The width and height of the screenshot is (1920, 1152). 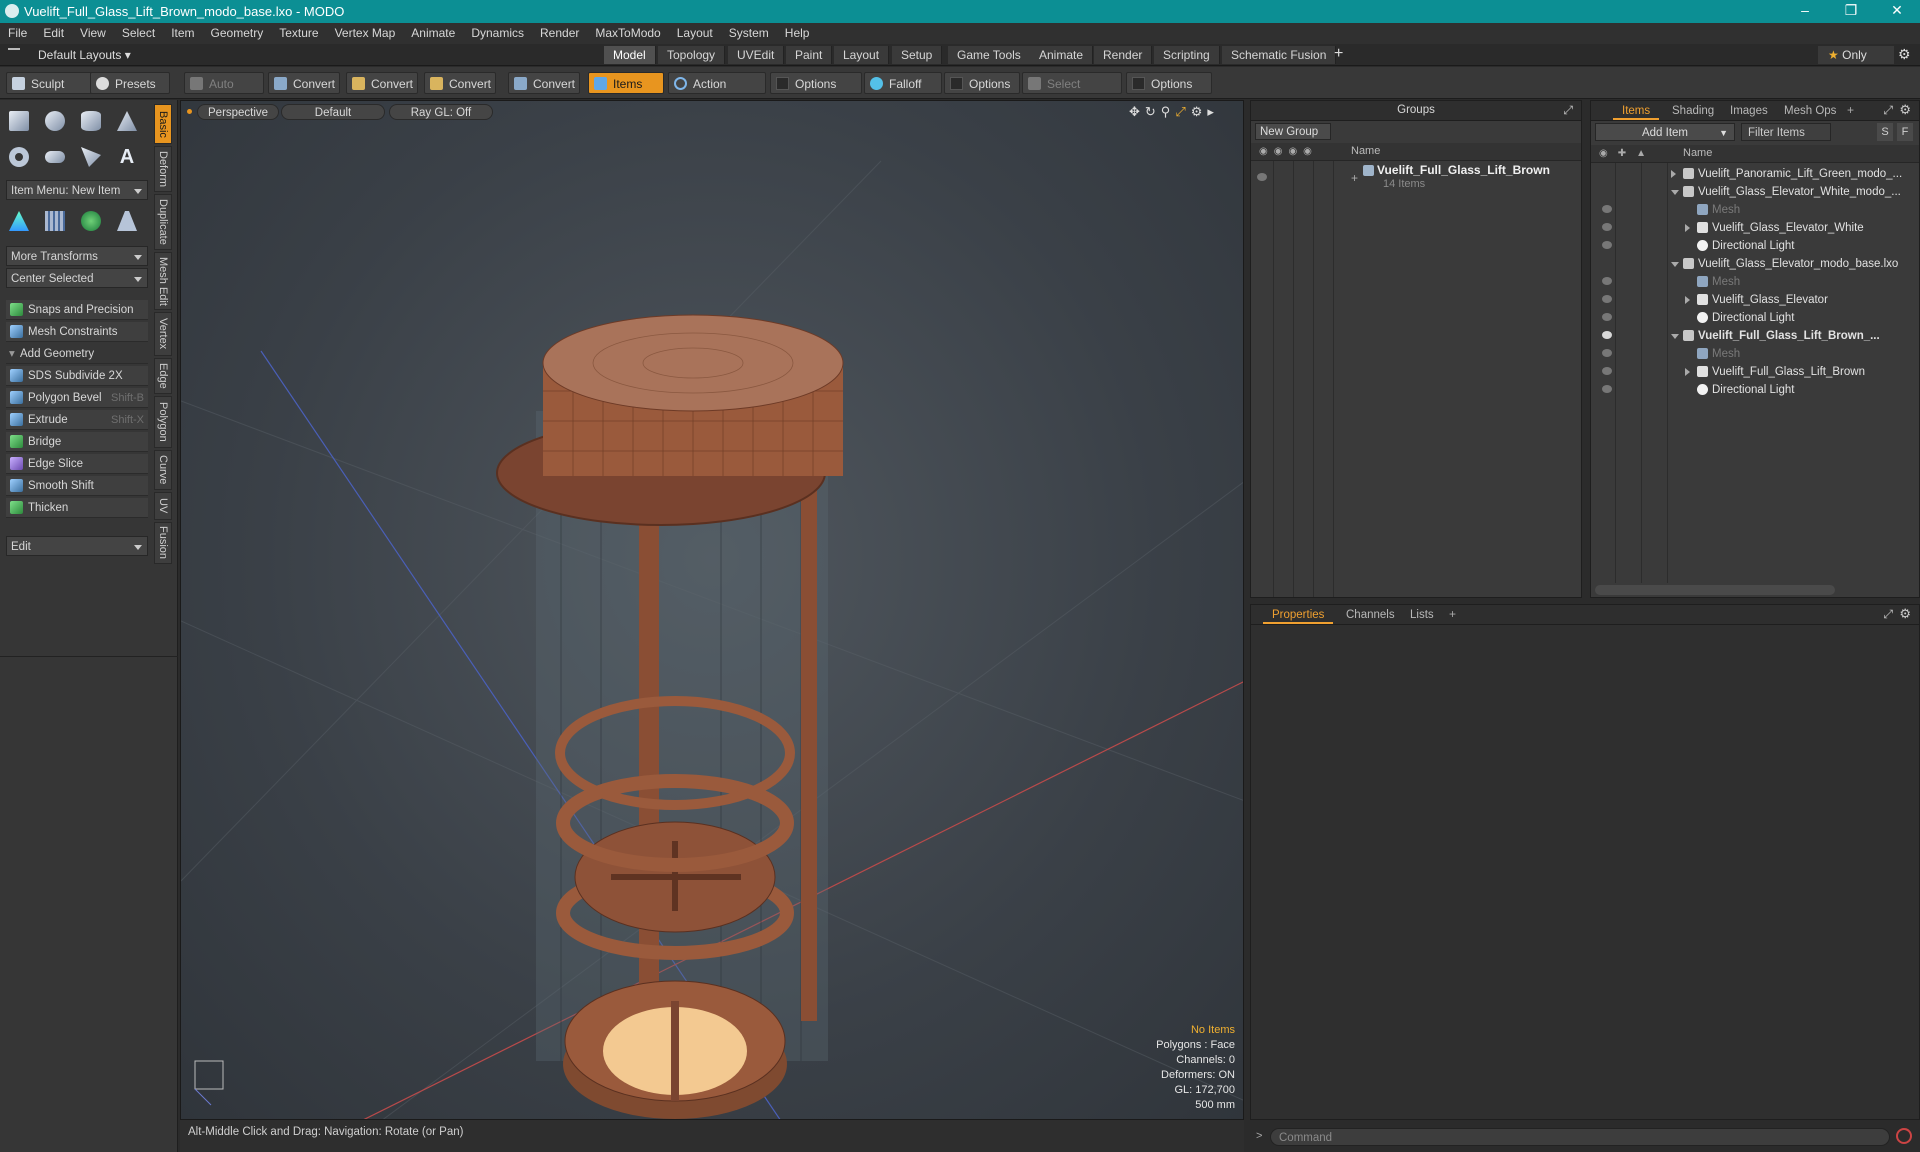 What do you see at coordinates (1810, 111) in the screenshot?
I see `tab-mesh-ops: Mesh Ops` at bounding box center [1810, 111].